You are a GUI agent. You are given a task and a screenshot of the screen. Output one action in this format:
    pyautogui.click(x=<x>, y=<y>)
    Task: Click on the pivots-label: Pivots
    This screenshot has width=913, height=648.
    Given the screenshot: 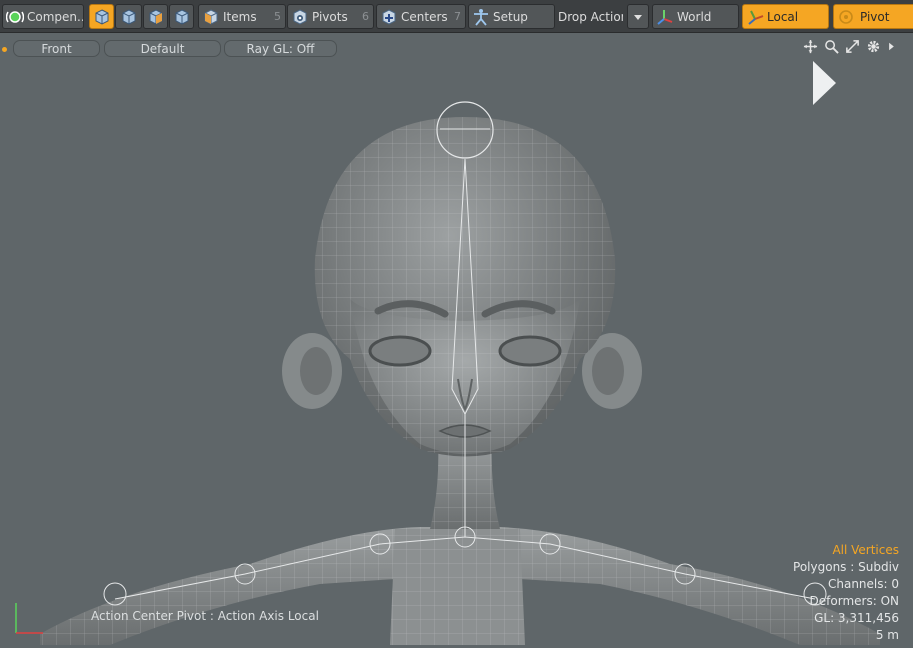 What is the action you would take?
    pyautogui.click(x=330, y=16)
    